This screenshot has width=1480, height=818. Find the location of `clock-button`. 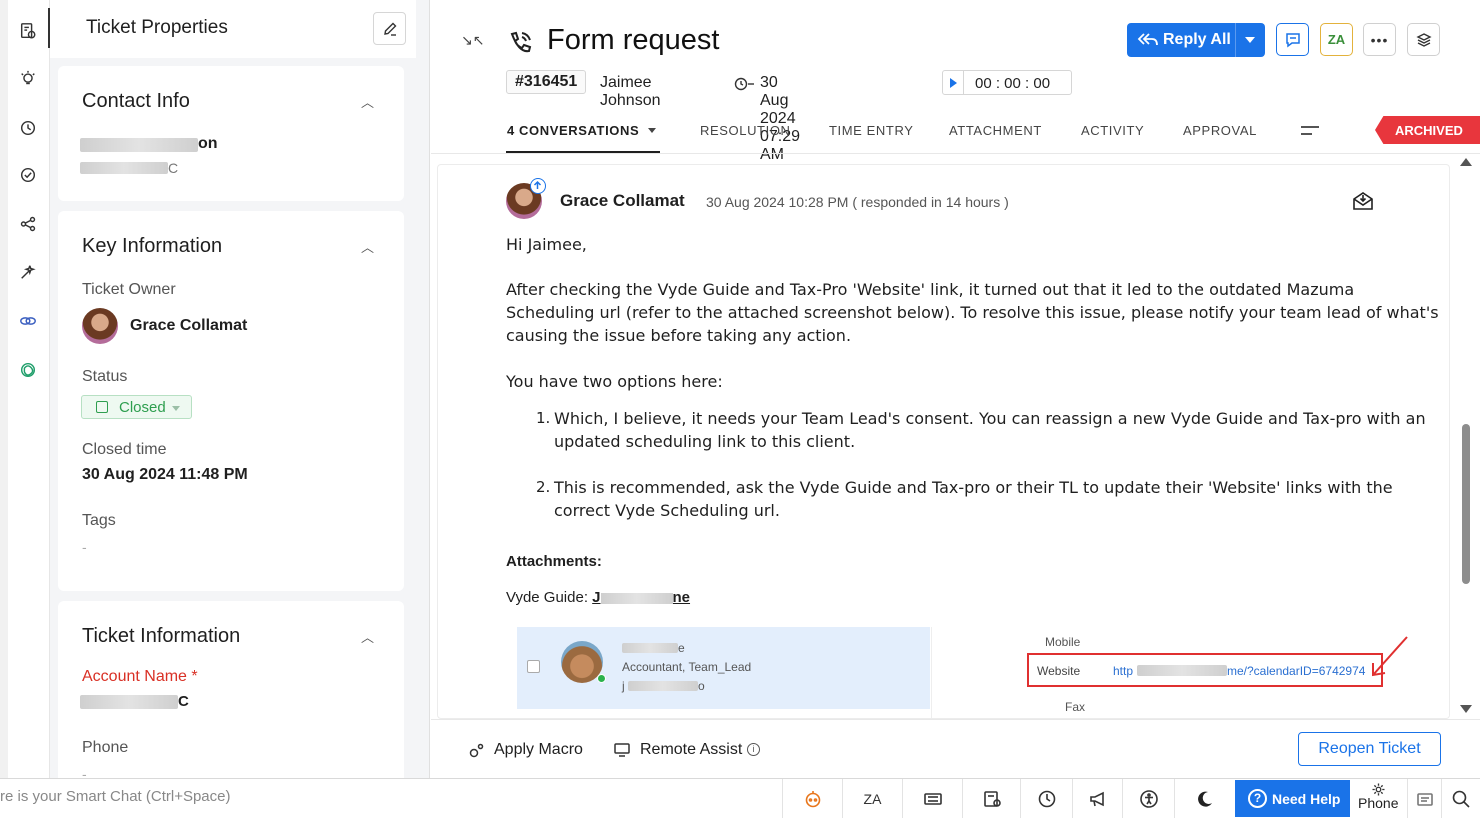

clock-button is located at coordinates (1046, 798).